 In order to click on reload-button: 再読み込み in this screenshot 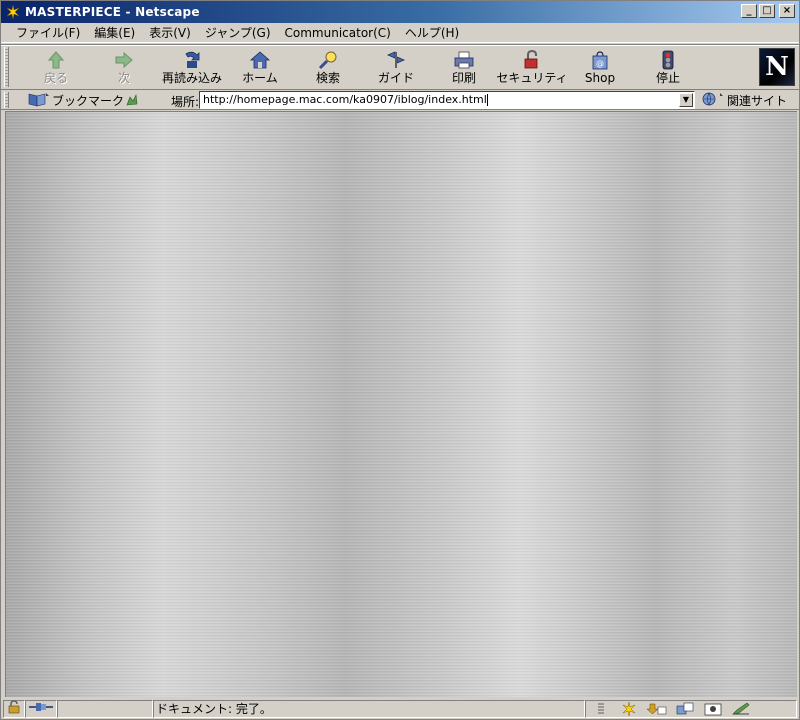, I will do `click(192, 68)`.